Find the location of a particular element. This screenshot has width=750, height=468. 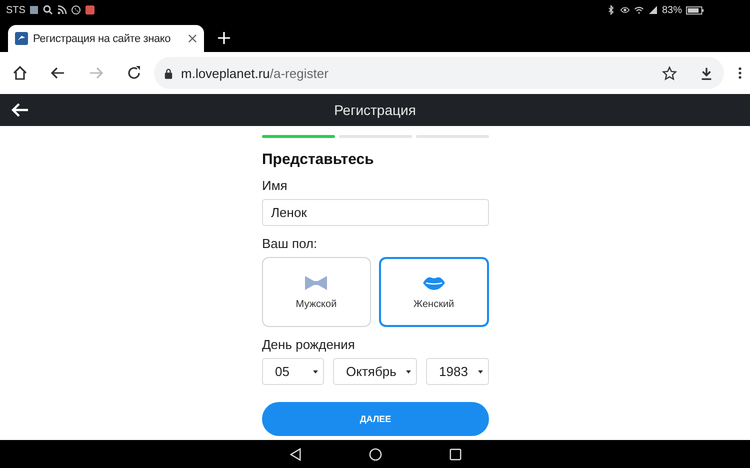

bow-tie-icon is located at coordinates (316, 282).